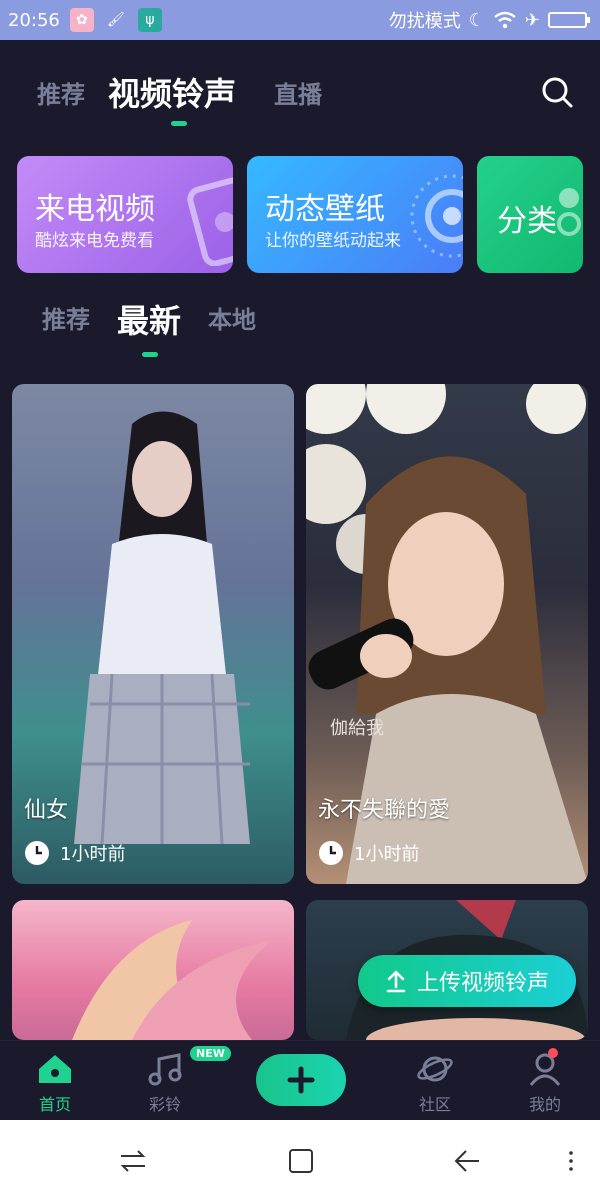  What do you see at coordinates (46, 810) in the screenshot?
I see `video-title: 仙女` at bounding box center [46, 810].